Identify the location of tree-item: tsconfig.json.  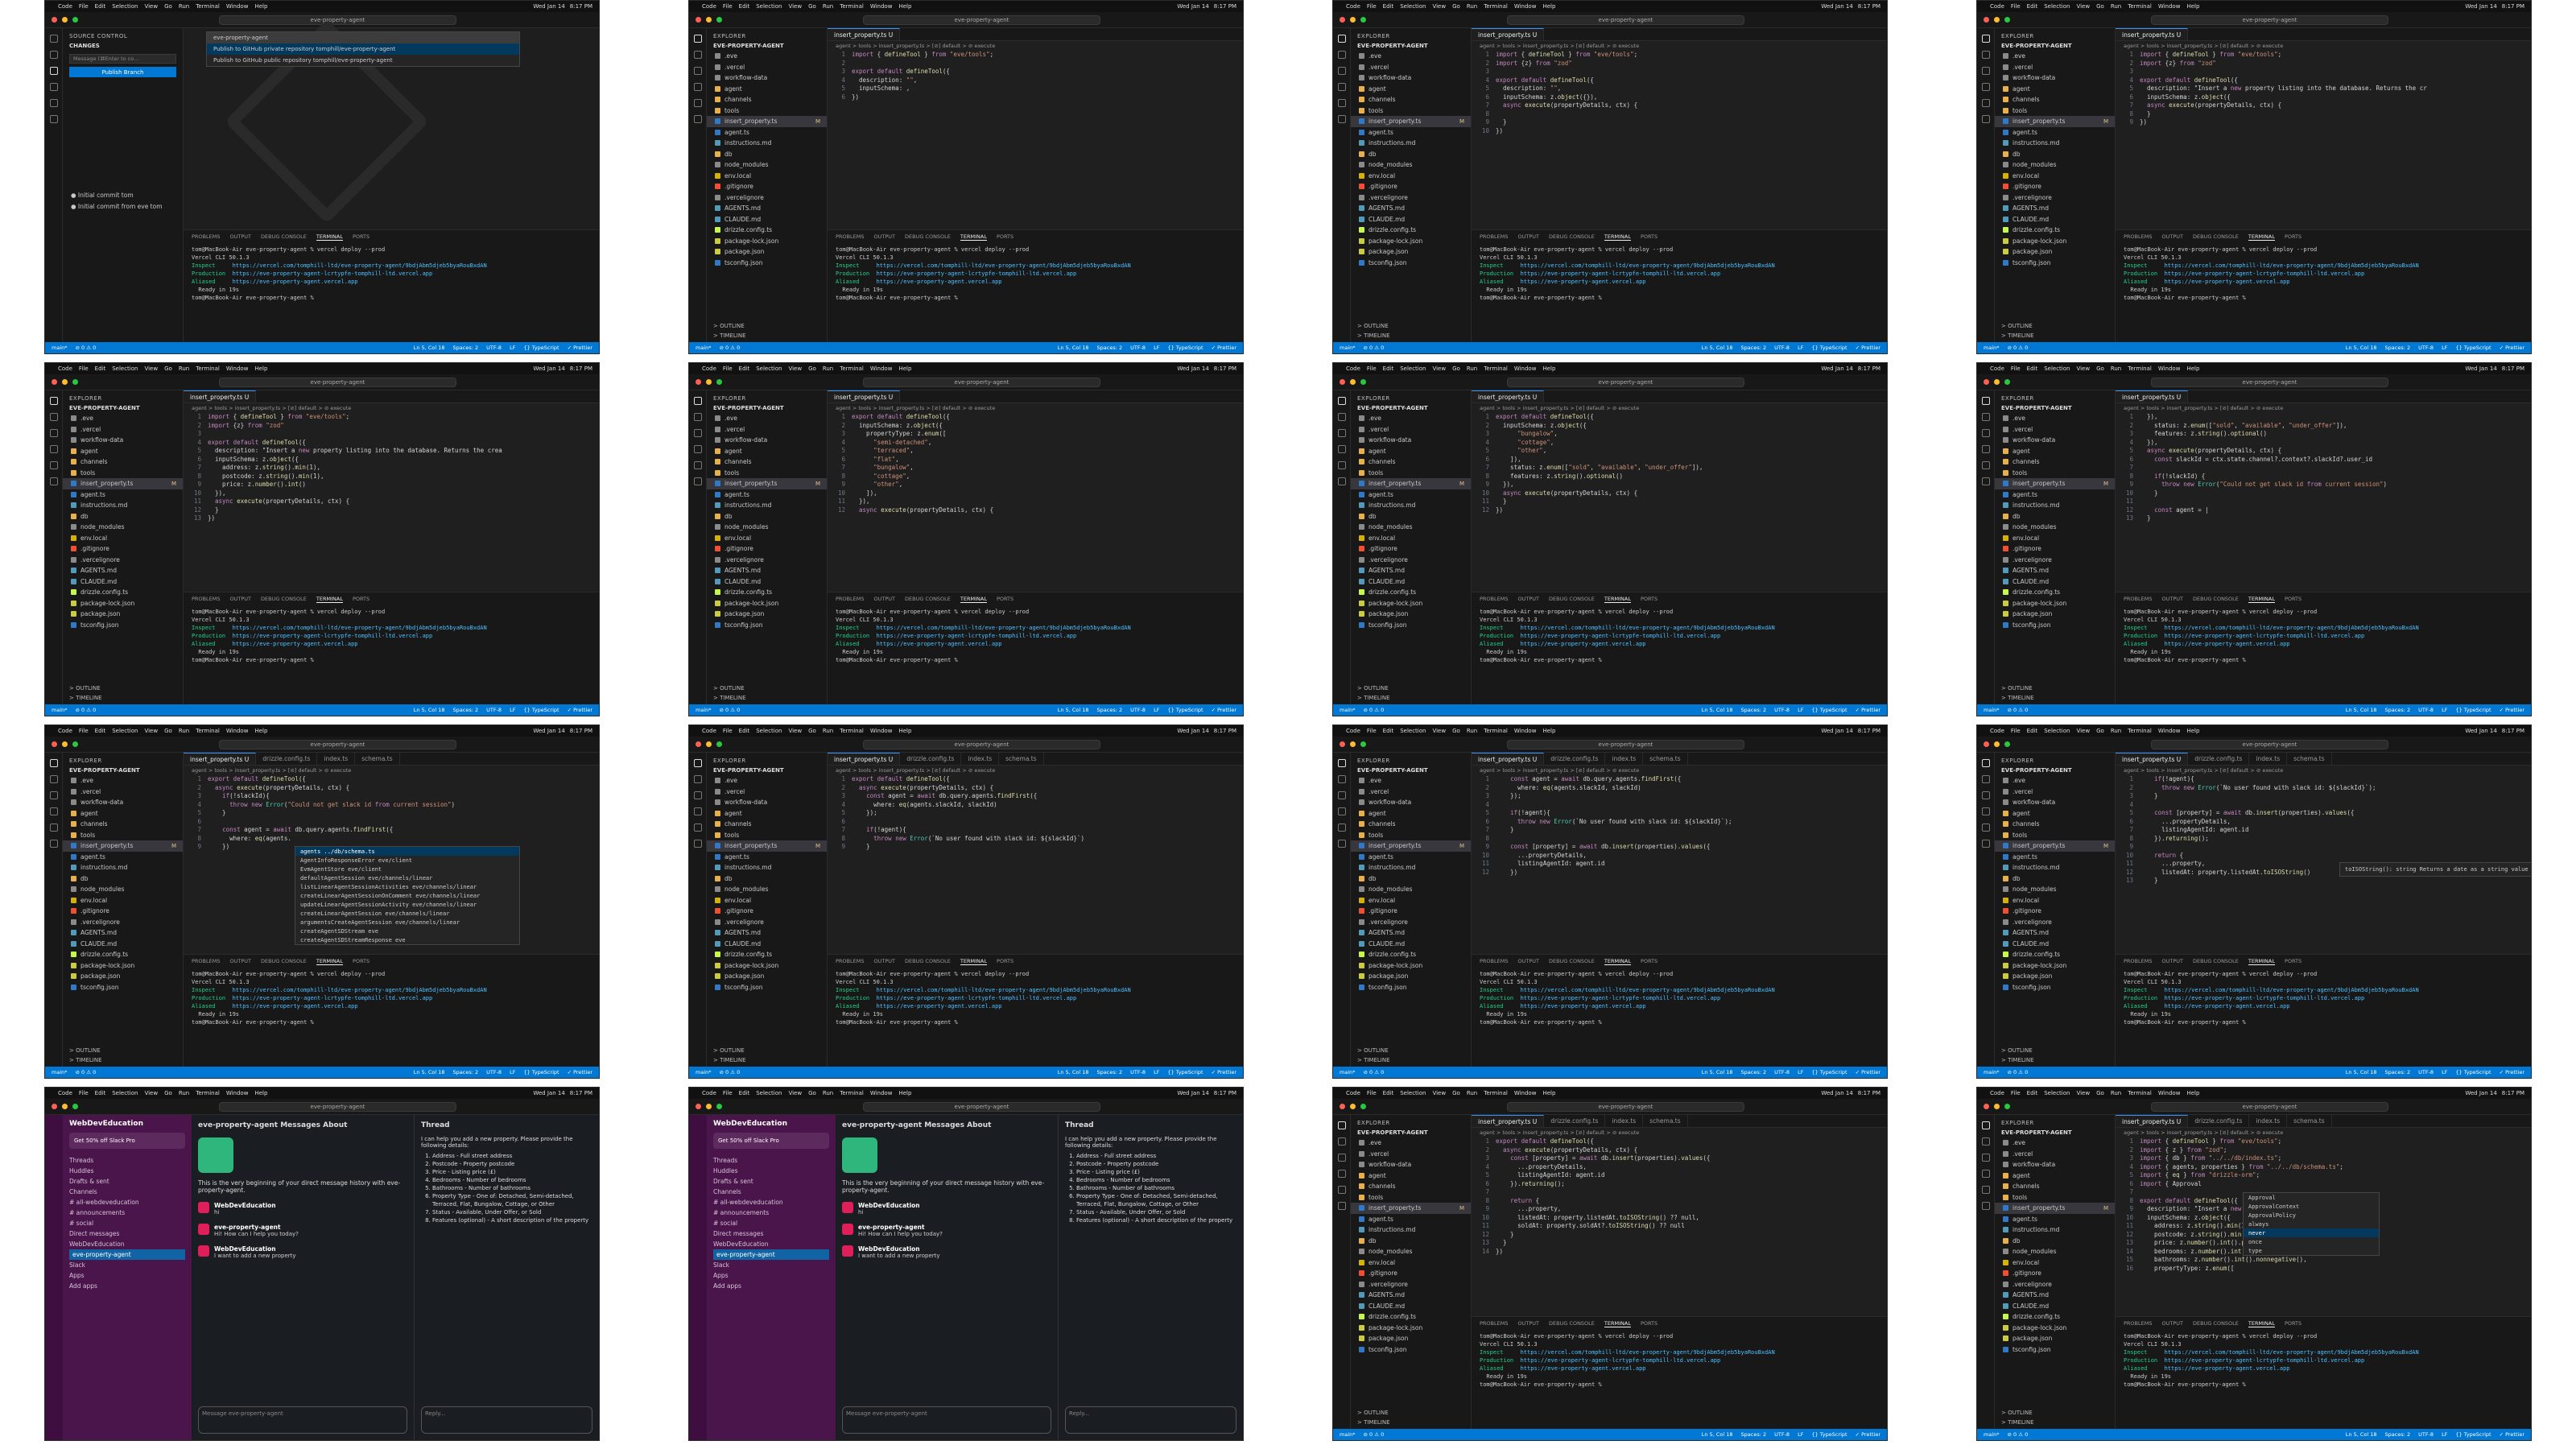
(123, 625).